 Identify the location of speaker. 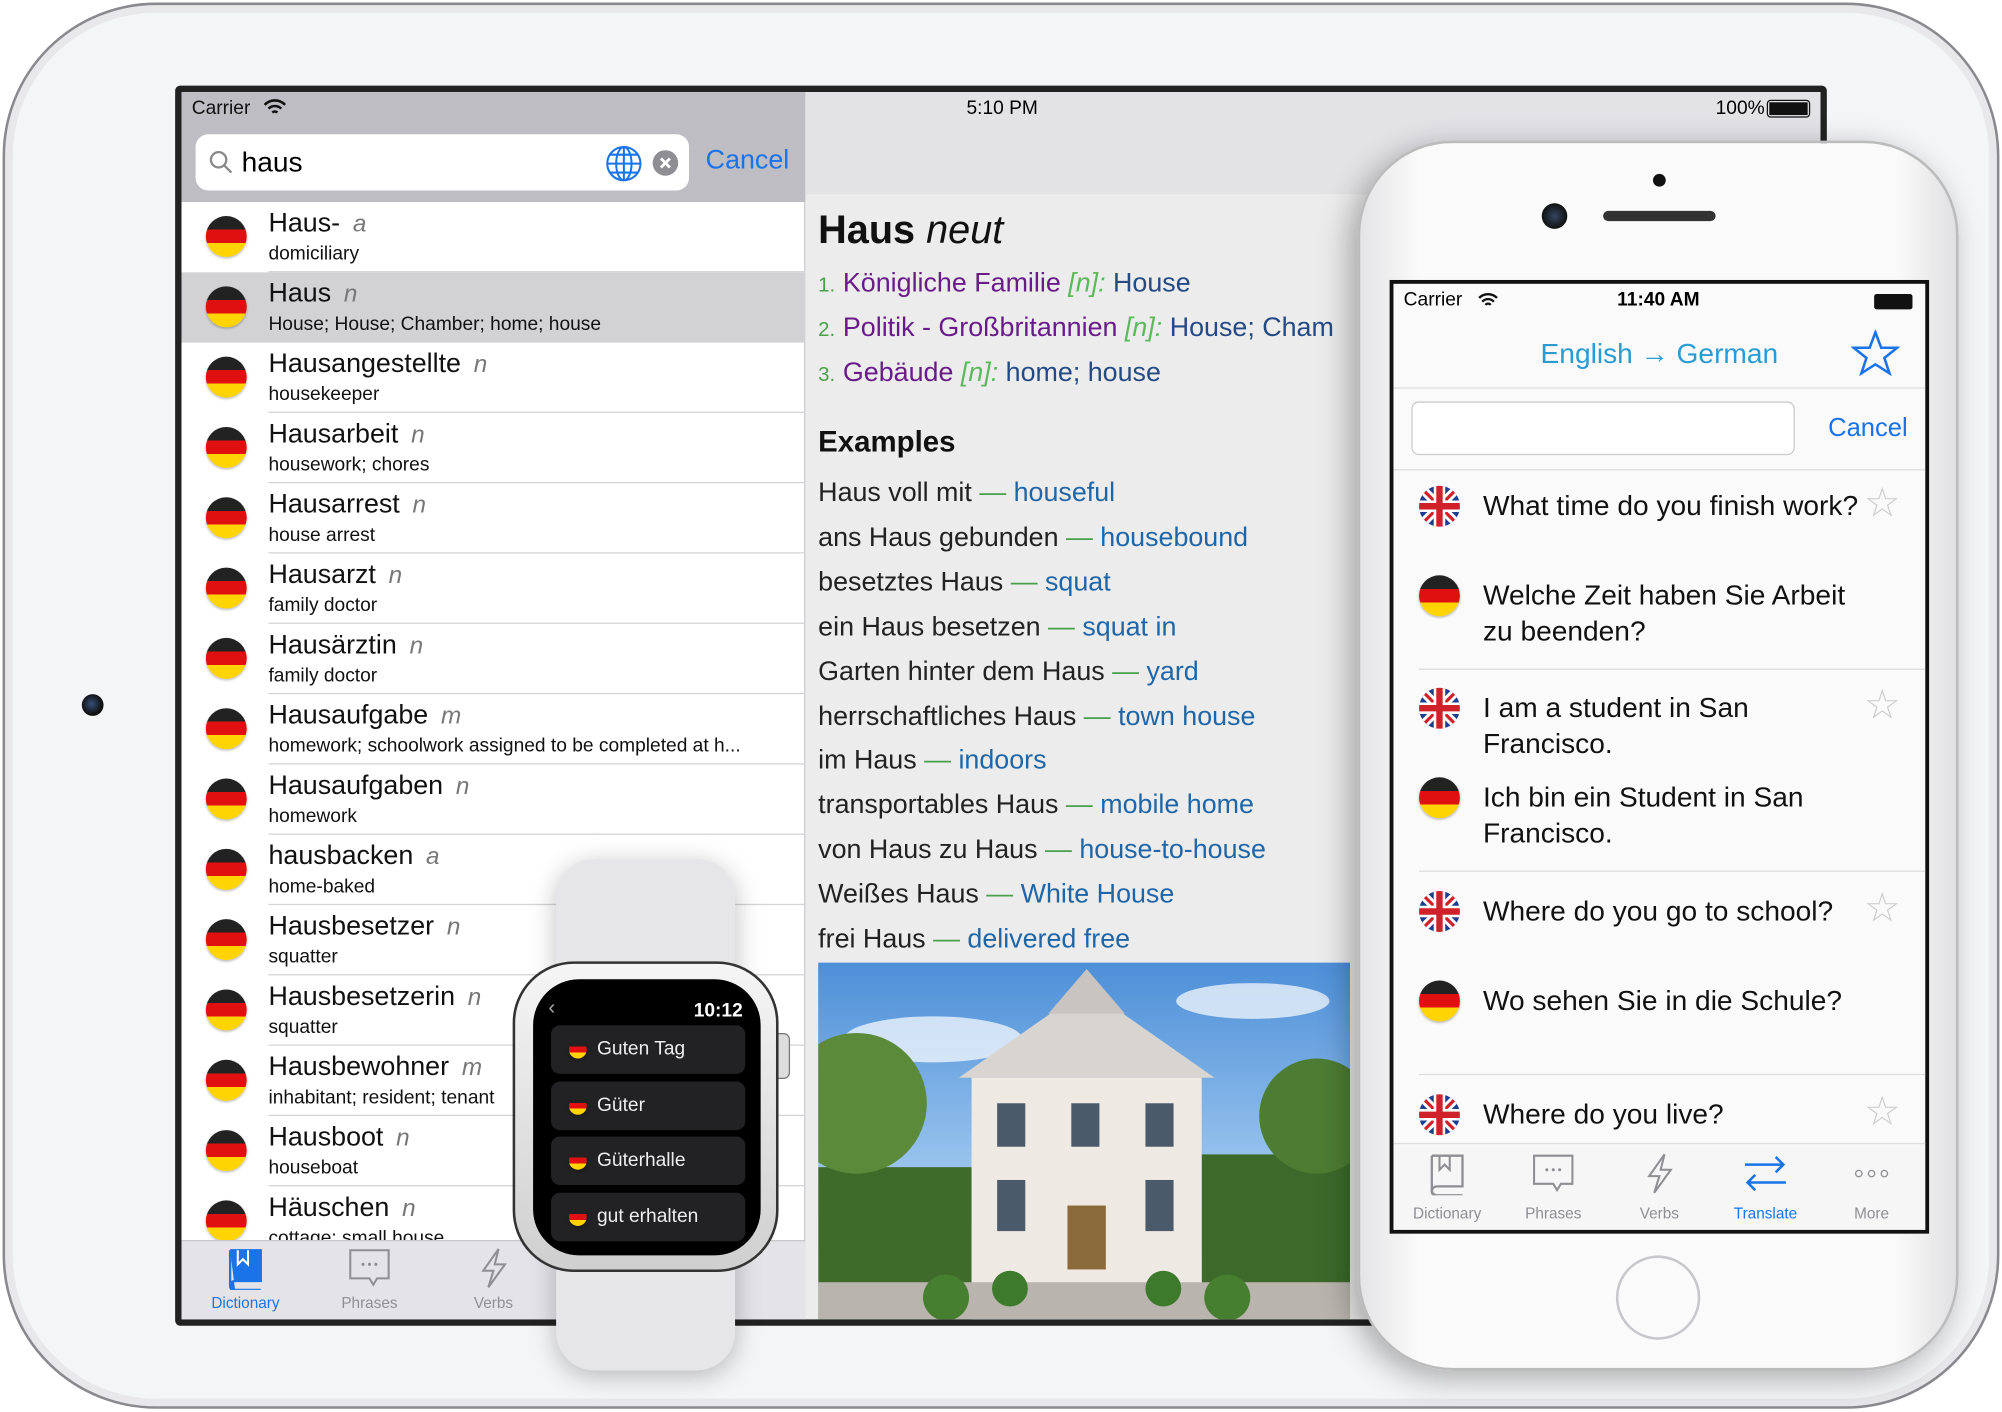
(1659, 216).